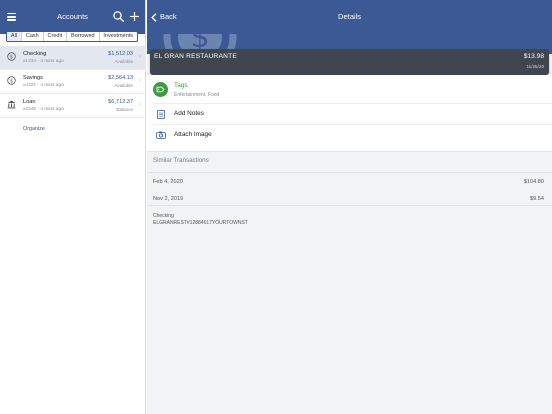 The height and width of the screenshot is (414, 552). Describe the element at coordinates (195, 56) in the screenshot. I see `transaction-payee: EL GRAN RESTAURANTE` at that location.